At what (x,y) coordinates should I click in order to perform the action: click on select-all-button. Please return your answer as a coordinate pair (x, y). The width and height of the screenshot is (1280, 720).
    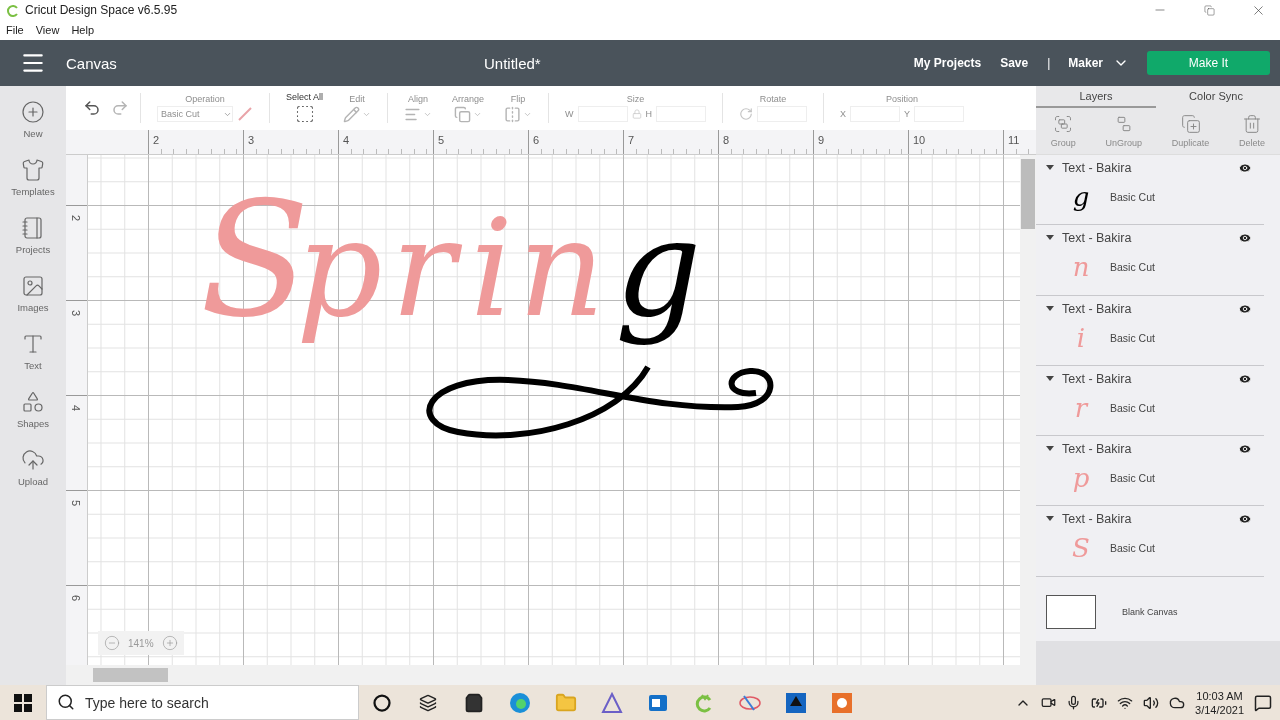
    Looking at the image, I should click on (304, 114).